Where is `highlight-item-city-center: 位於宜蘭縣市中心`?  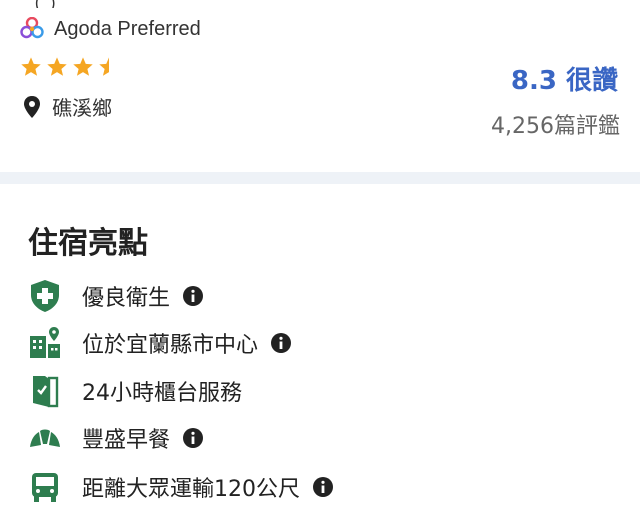
highlight-item-city-center: 位於宜蘭縣市中心 is located at coordinates (160, 343).